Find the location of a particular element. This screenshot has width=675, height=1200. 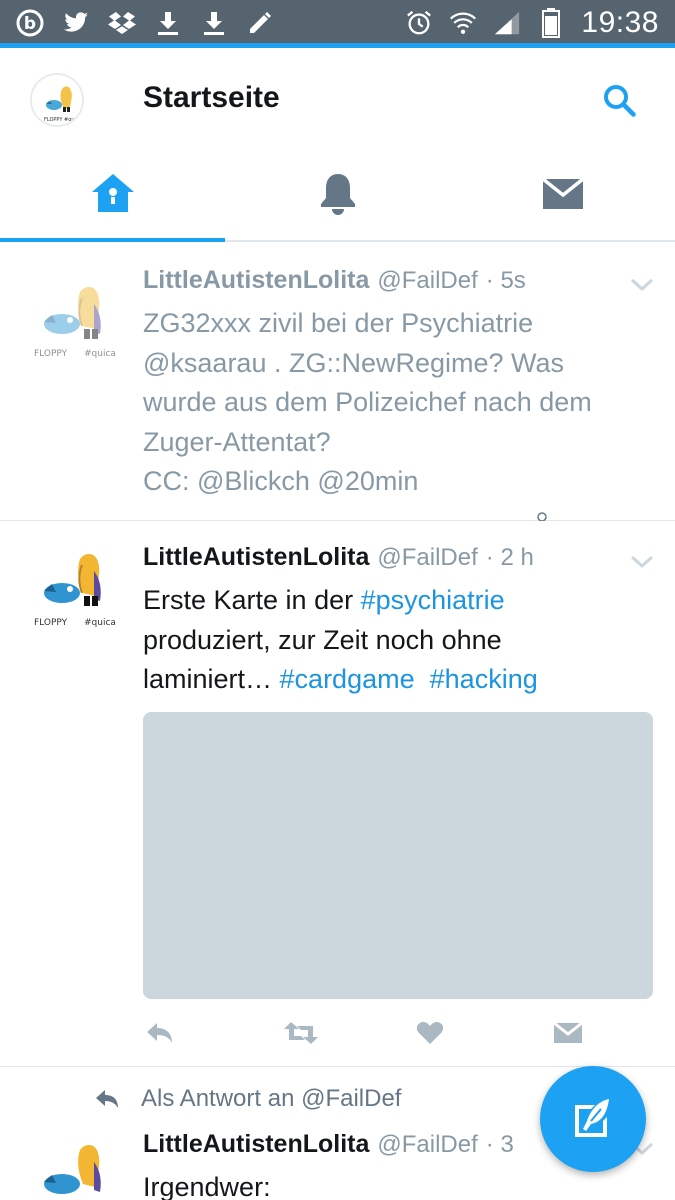

tab-bar is located at coordinates (337, 195).